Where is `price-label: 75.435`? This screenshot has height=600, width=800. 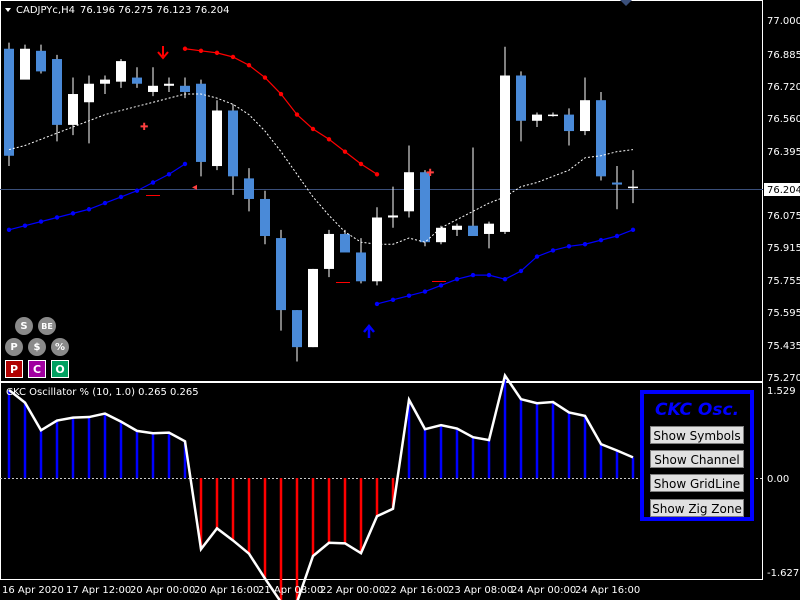
price-label: 75.435 is located at coordinates (783, 346).